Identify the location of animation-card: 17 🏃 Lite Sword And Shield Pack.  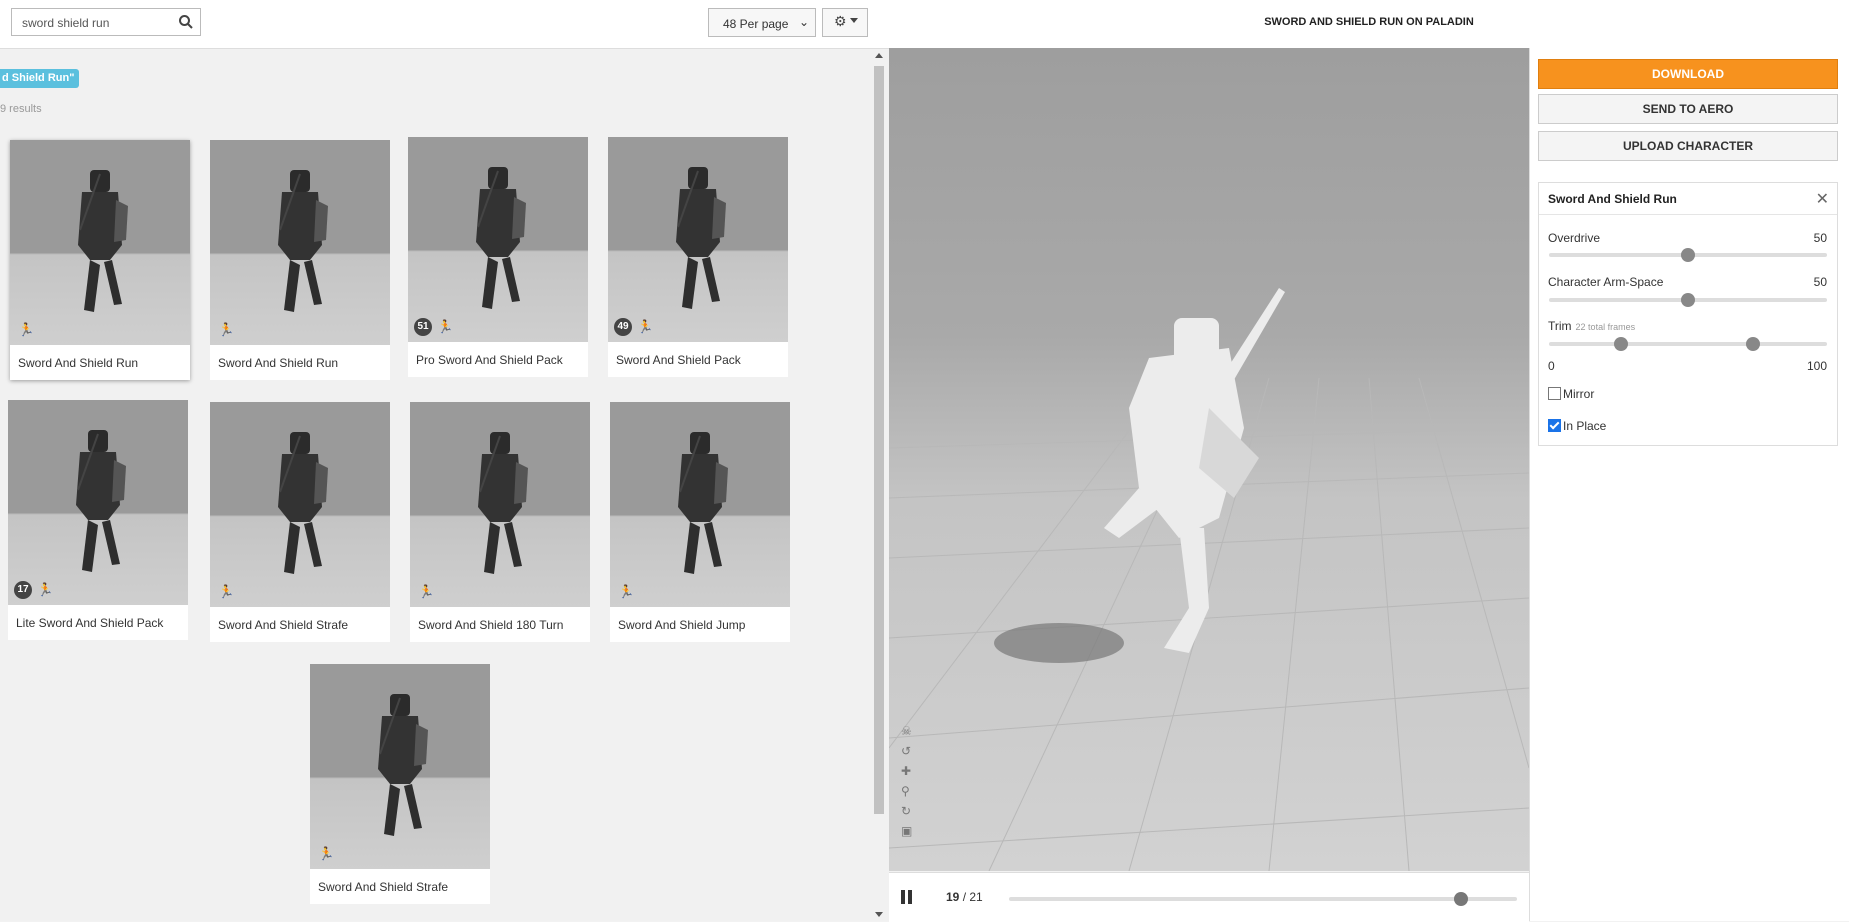
(102, 524).